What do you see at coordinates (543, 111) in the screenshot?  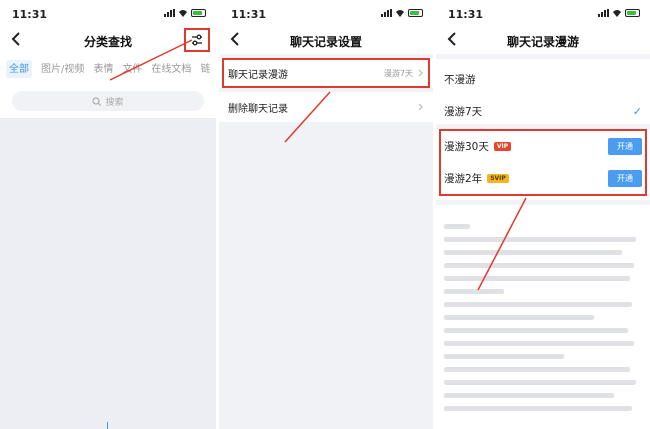 I see `option-roam-7-days: 漫游7天 ✓` at bounding box center [543, 111].